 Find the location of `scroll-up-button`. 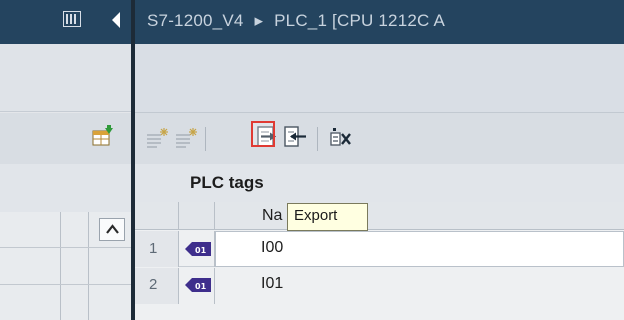

scroll-up-button is located at coordinates (112, 229).